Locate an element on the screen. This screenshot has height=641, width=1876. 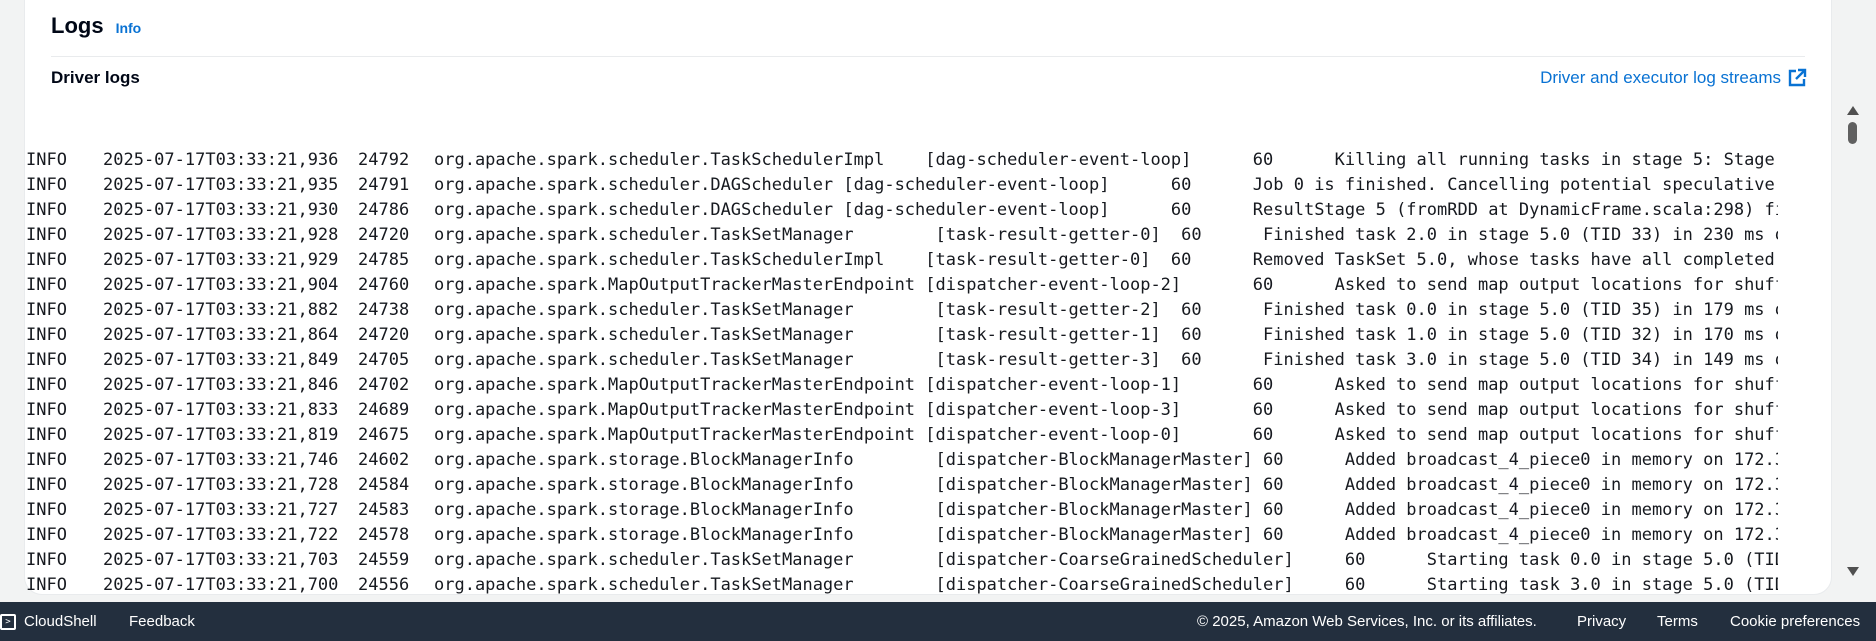
vertical-scrollbar is located at coordinates (1853, 341).